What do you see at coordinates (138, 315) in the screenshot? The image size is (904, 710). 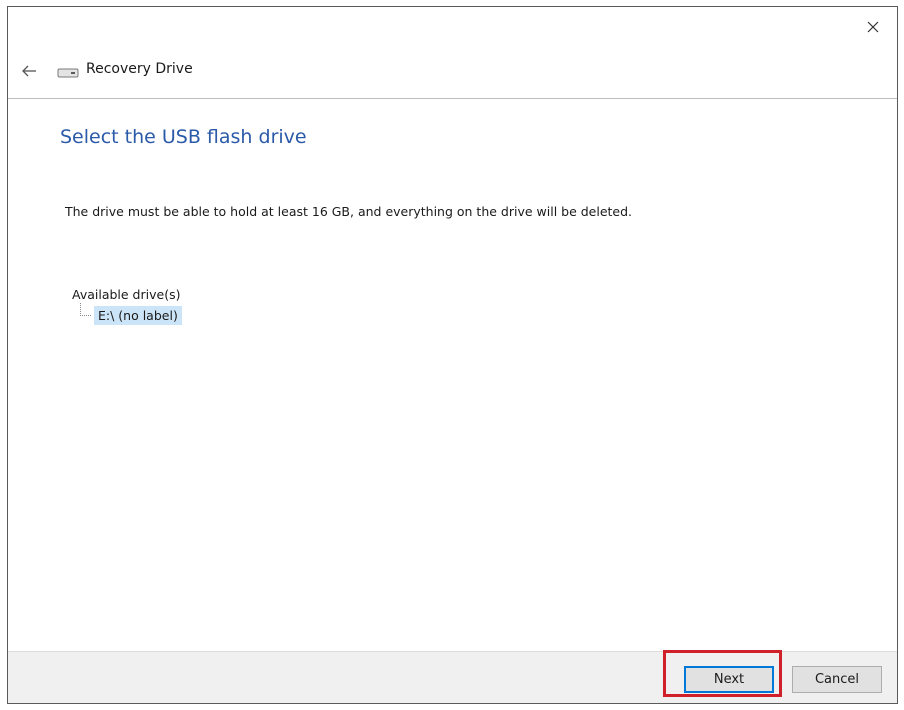 I see `drive-item-e: E:\ (no label)` at bounding box center [138, 315].